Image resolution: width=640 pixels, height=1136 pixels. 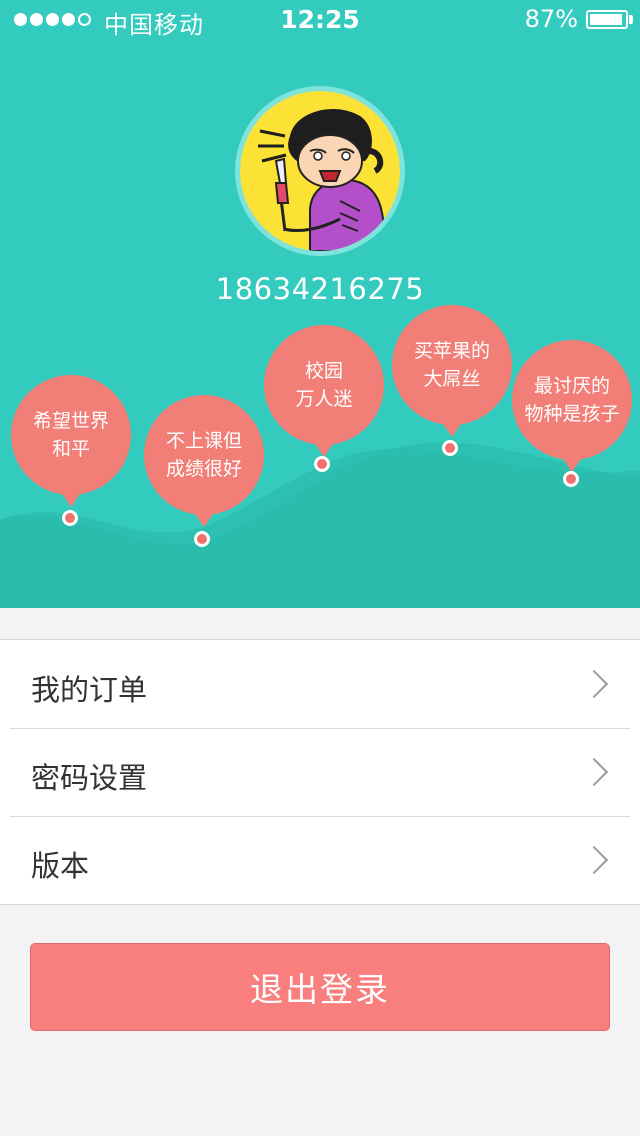 What do you see at coordinates (572, 400) in the screenshot?
I see `tag-bubble-text: 最讨厌的 物种是孩子` at bounding box center [572, 400].